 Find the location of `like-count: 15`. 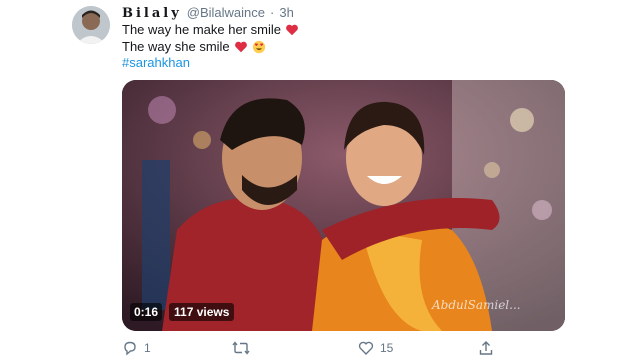

like-count: 15 is located at coordinates (387, 348).